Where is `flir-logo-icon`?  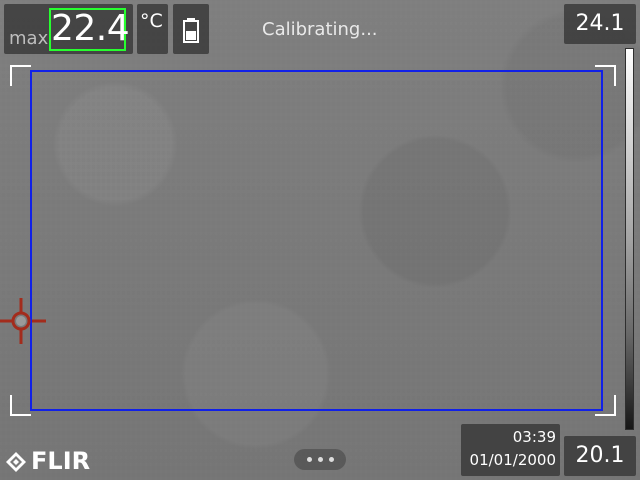 flir-logo-icon is located at coordinates (16, 462).